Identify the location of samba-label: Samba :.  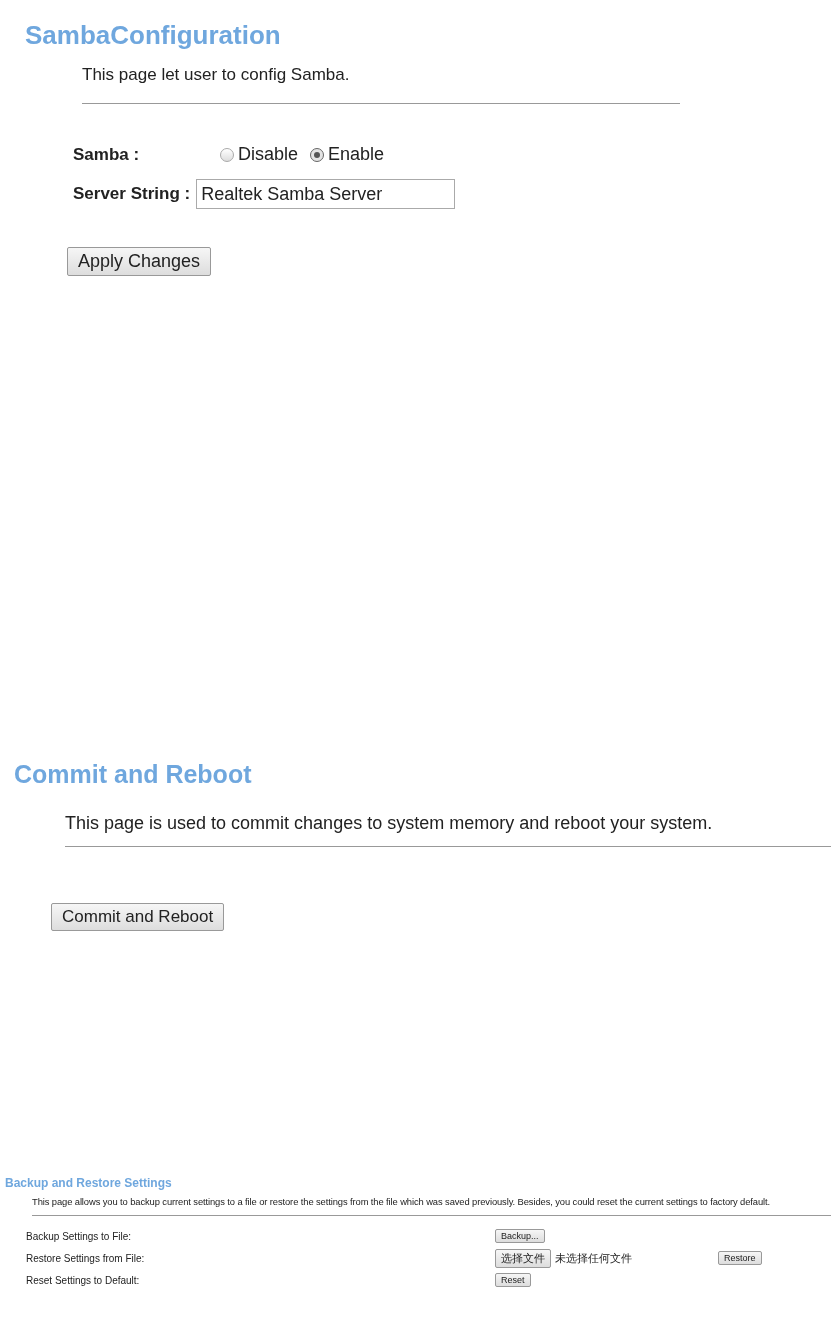
(107, 154).